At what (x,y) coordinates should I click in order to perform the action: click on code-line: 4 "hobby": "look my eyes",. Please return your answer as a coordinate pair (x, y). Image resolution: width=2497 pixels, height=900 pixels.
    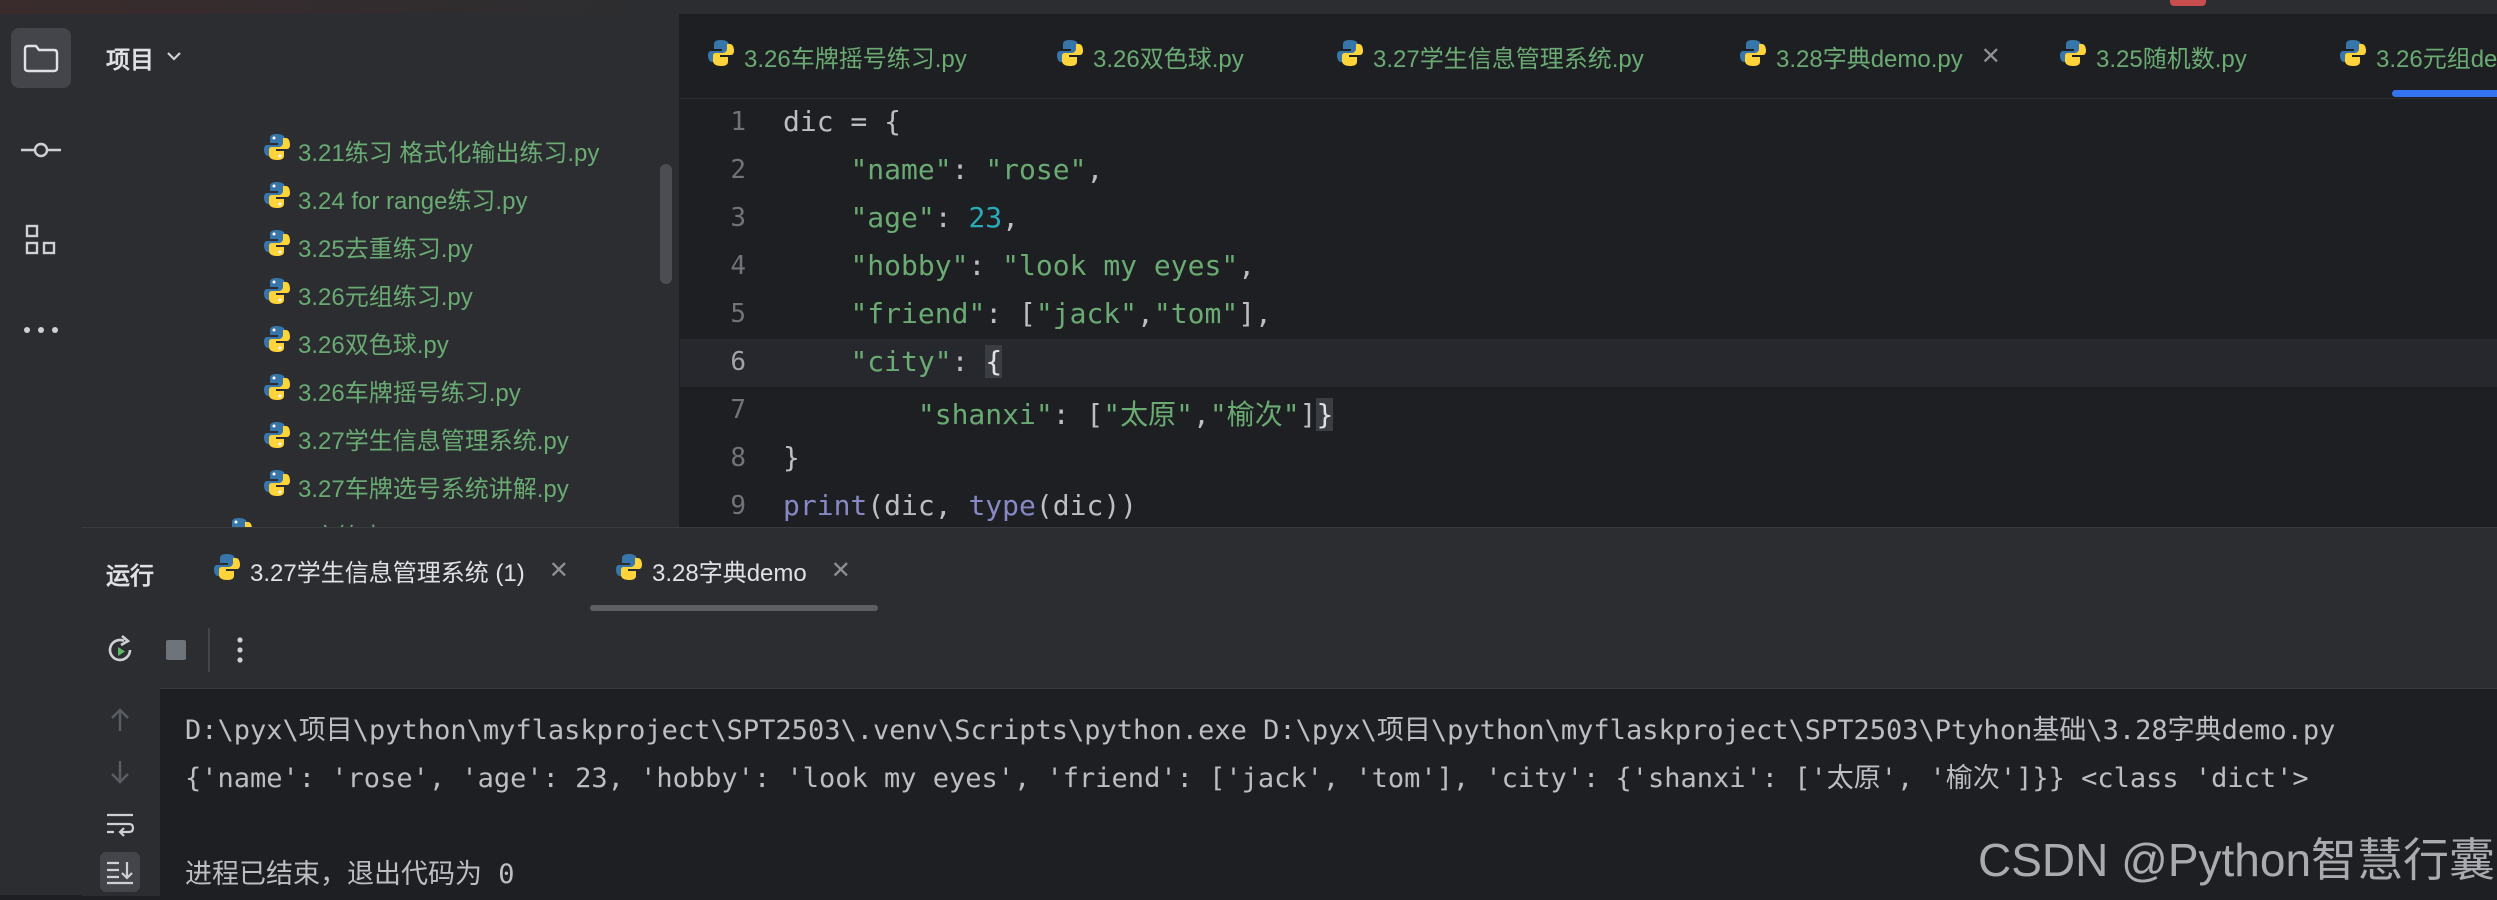
    Looking at the image, I should click on (1588, 267).